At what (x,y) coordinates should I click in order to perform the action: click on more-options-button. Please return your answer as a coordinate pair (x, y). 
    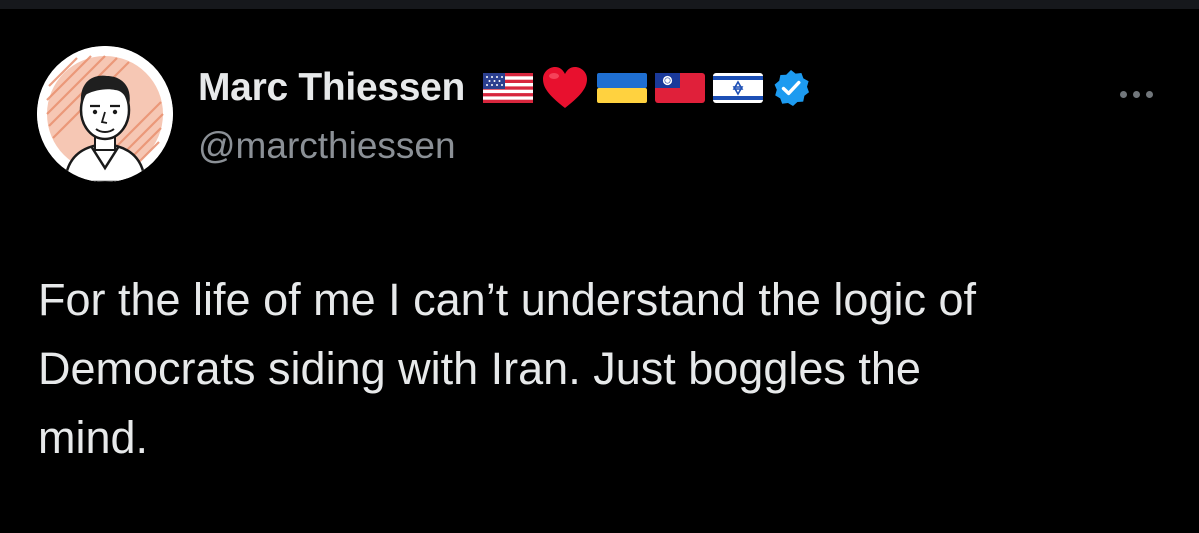
    Looking at the image, I should click on (1136, 94).